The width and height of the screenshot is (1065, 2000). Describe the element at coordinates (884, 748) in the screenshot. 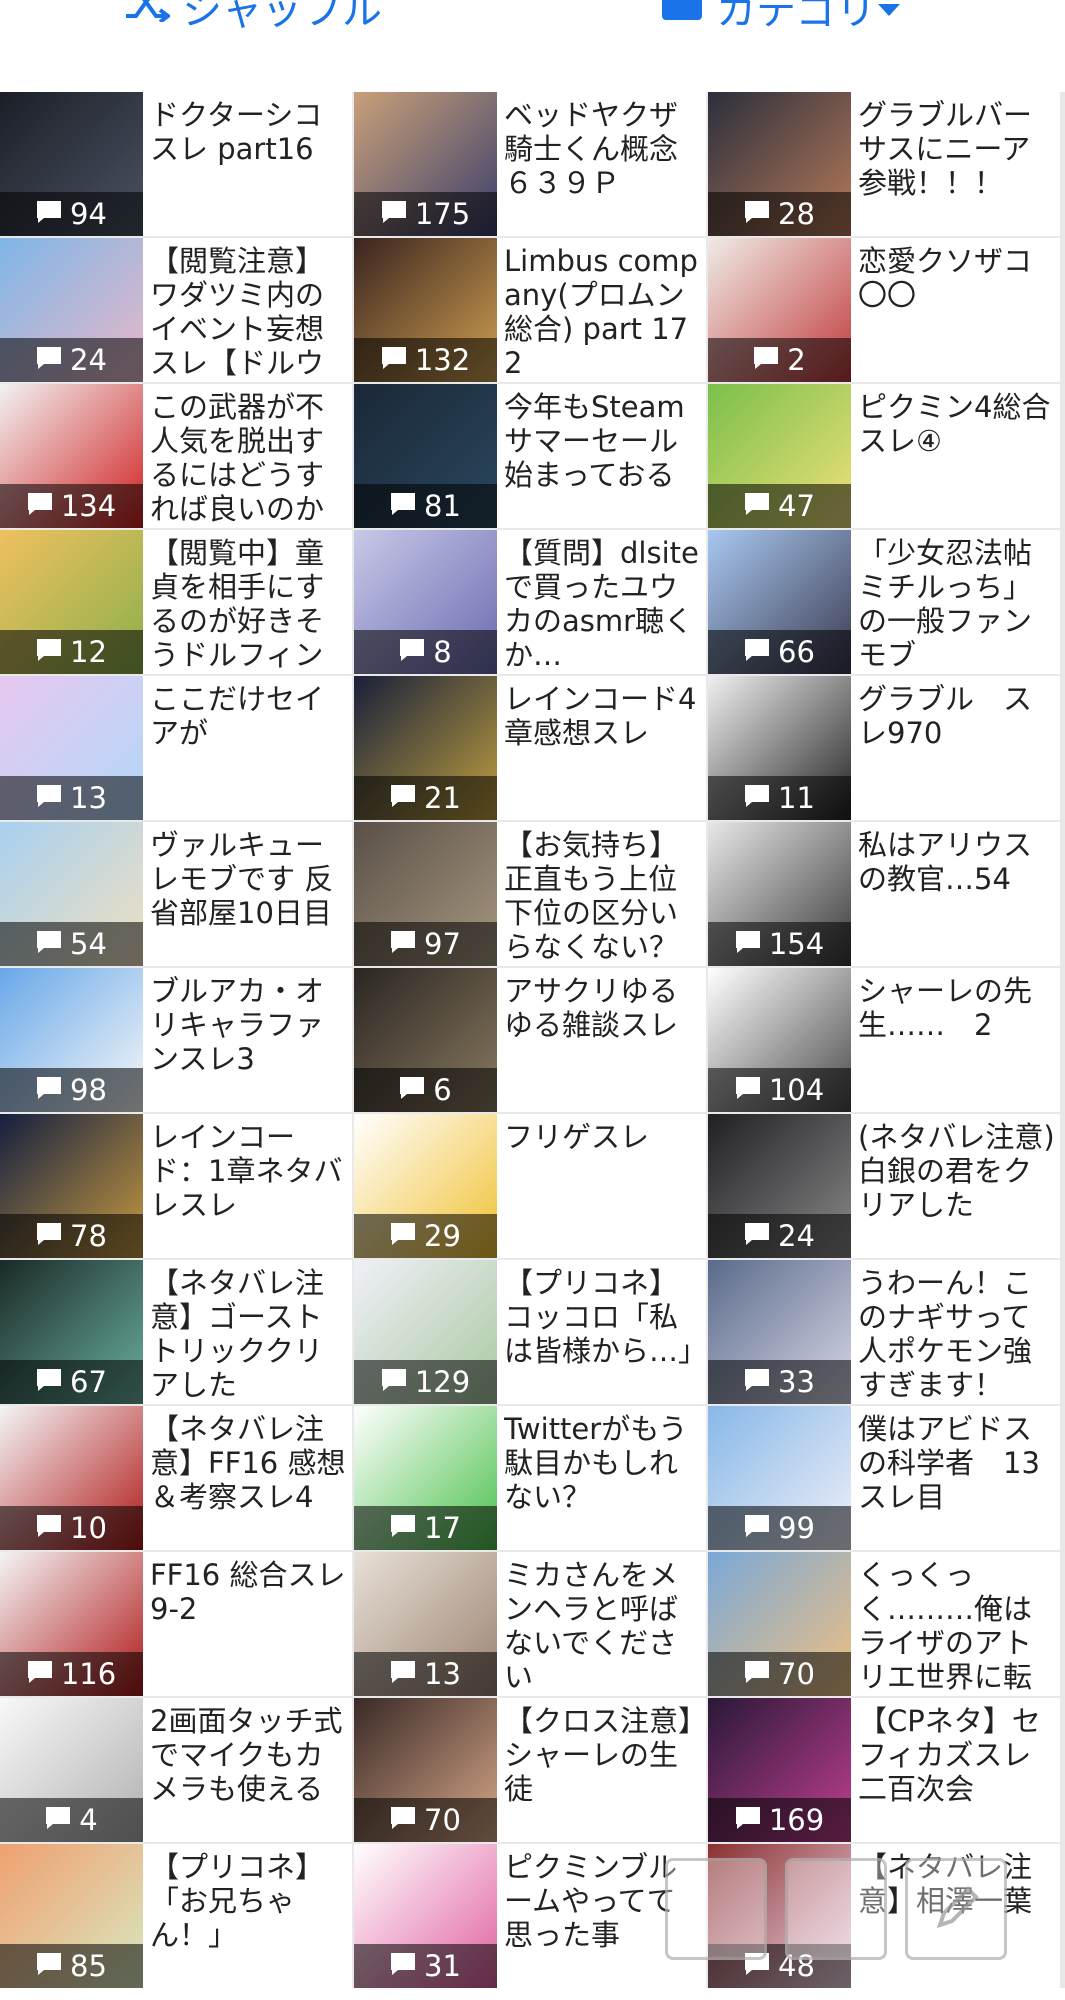

I see `thread-tile: 11 グラブル スレ970` at that location.